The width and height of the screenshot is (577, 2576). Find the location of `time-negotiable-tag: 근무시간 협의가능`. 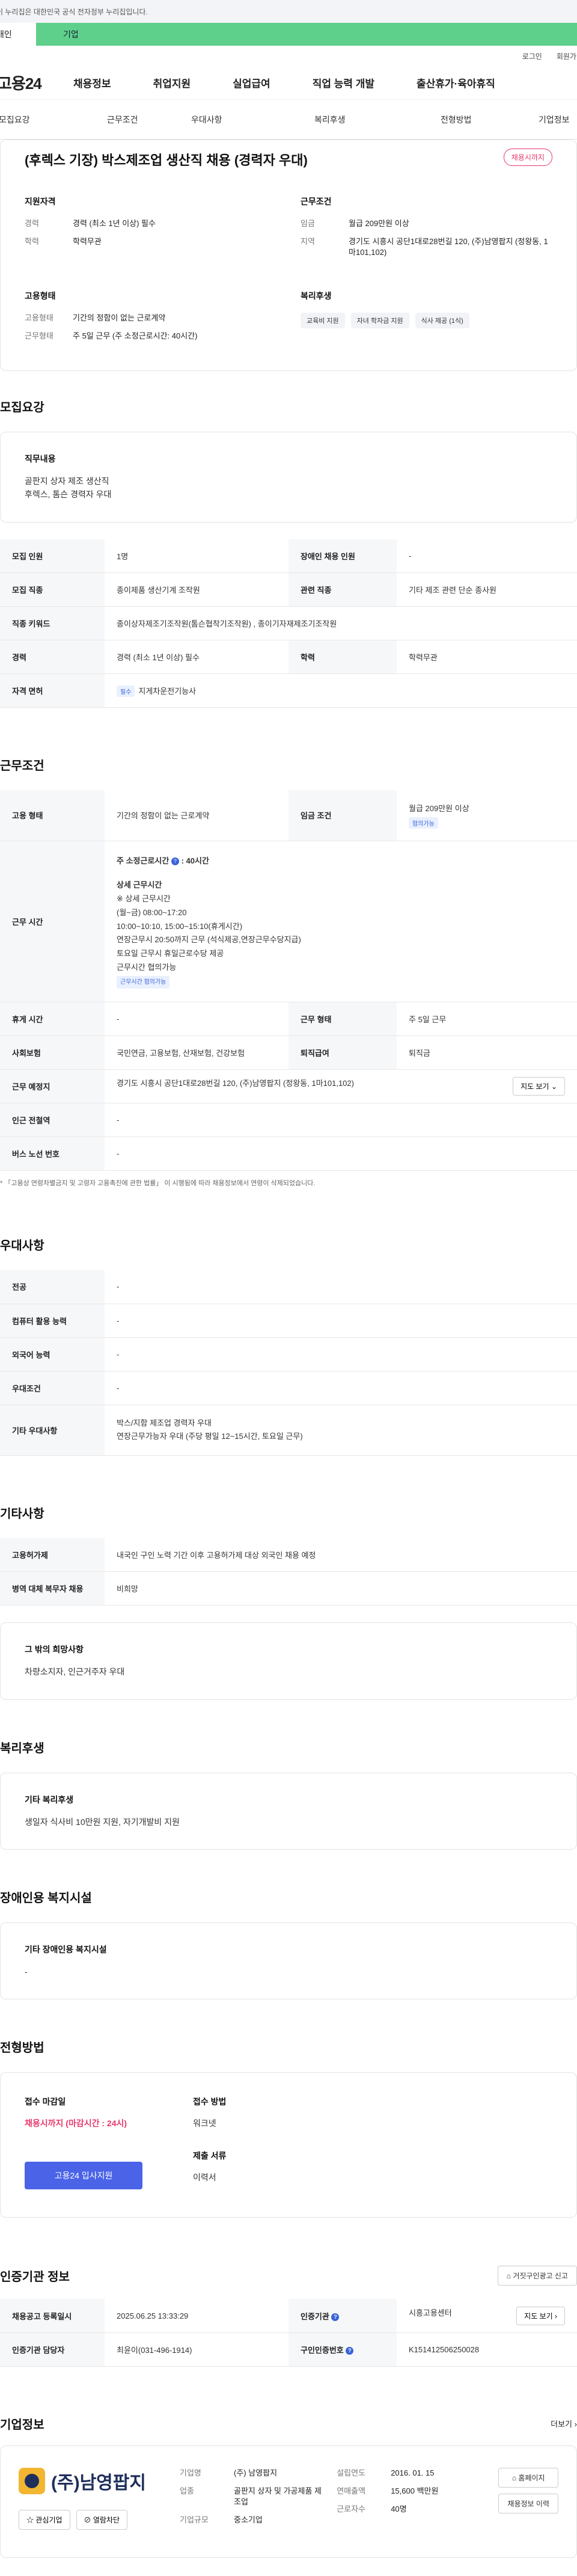

time-negotiable-tag: 근무시간 협의가능 is located at coordinates (143, 982).